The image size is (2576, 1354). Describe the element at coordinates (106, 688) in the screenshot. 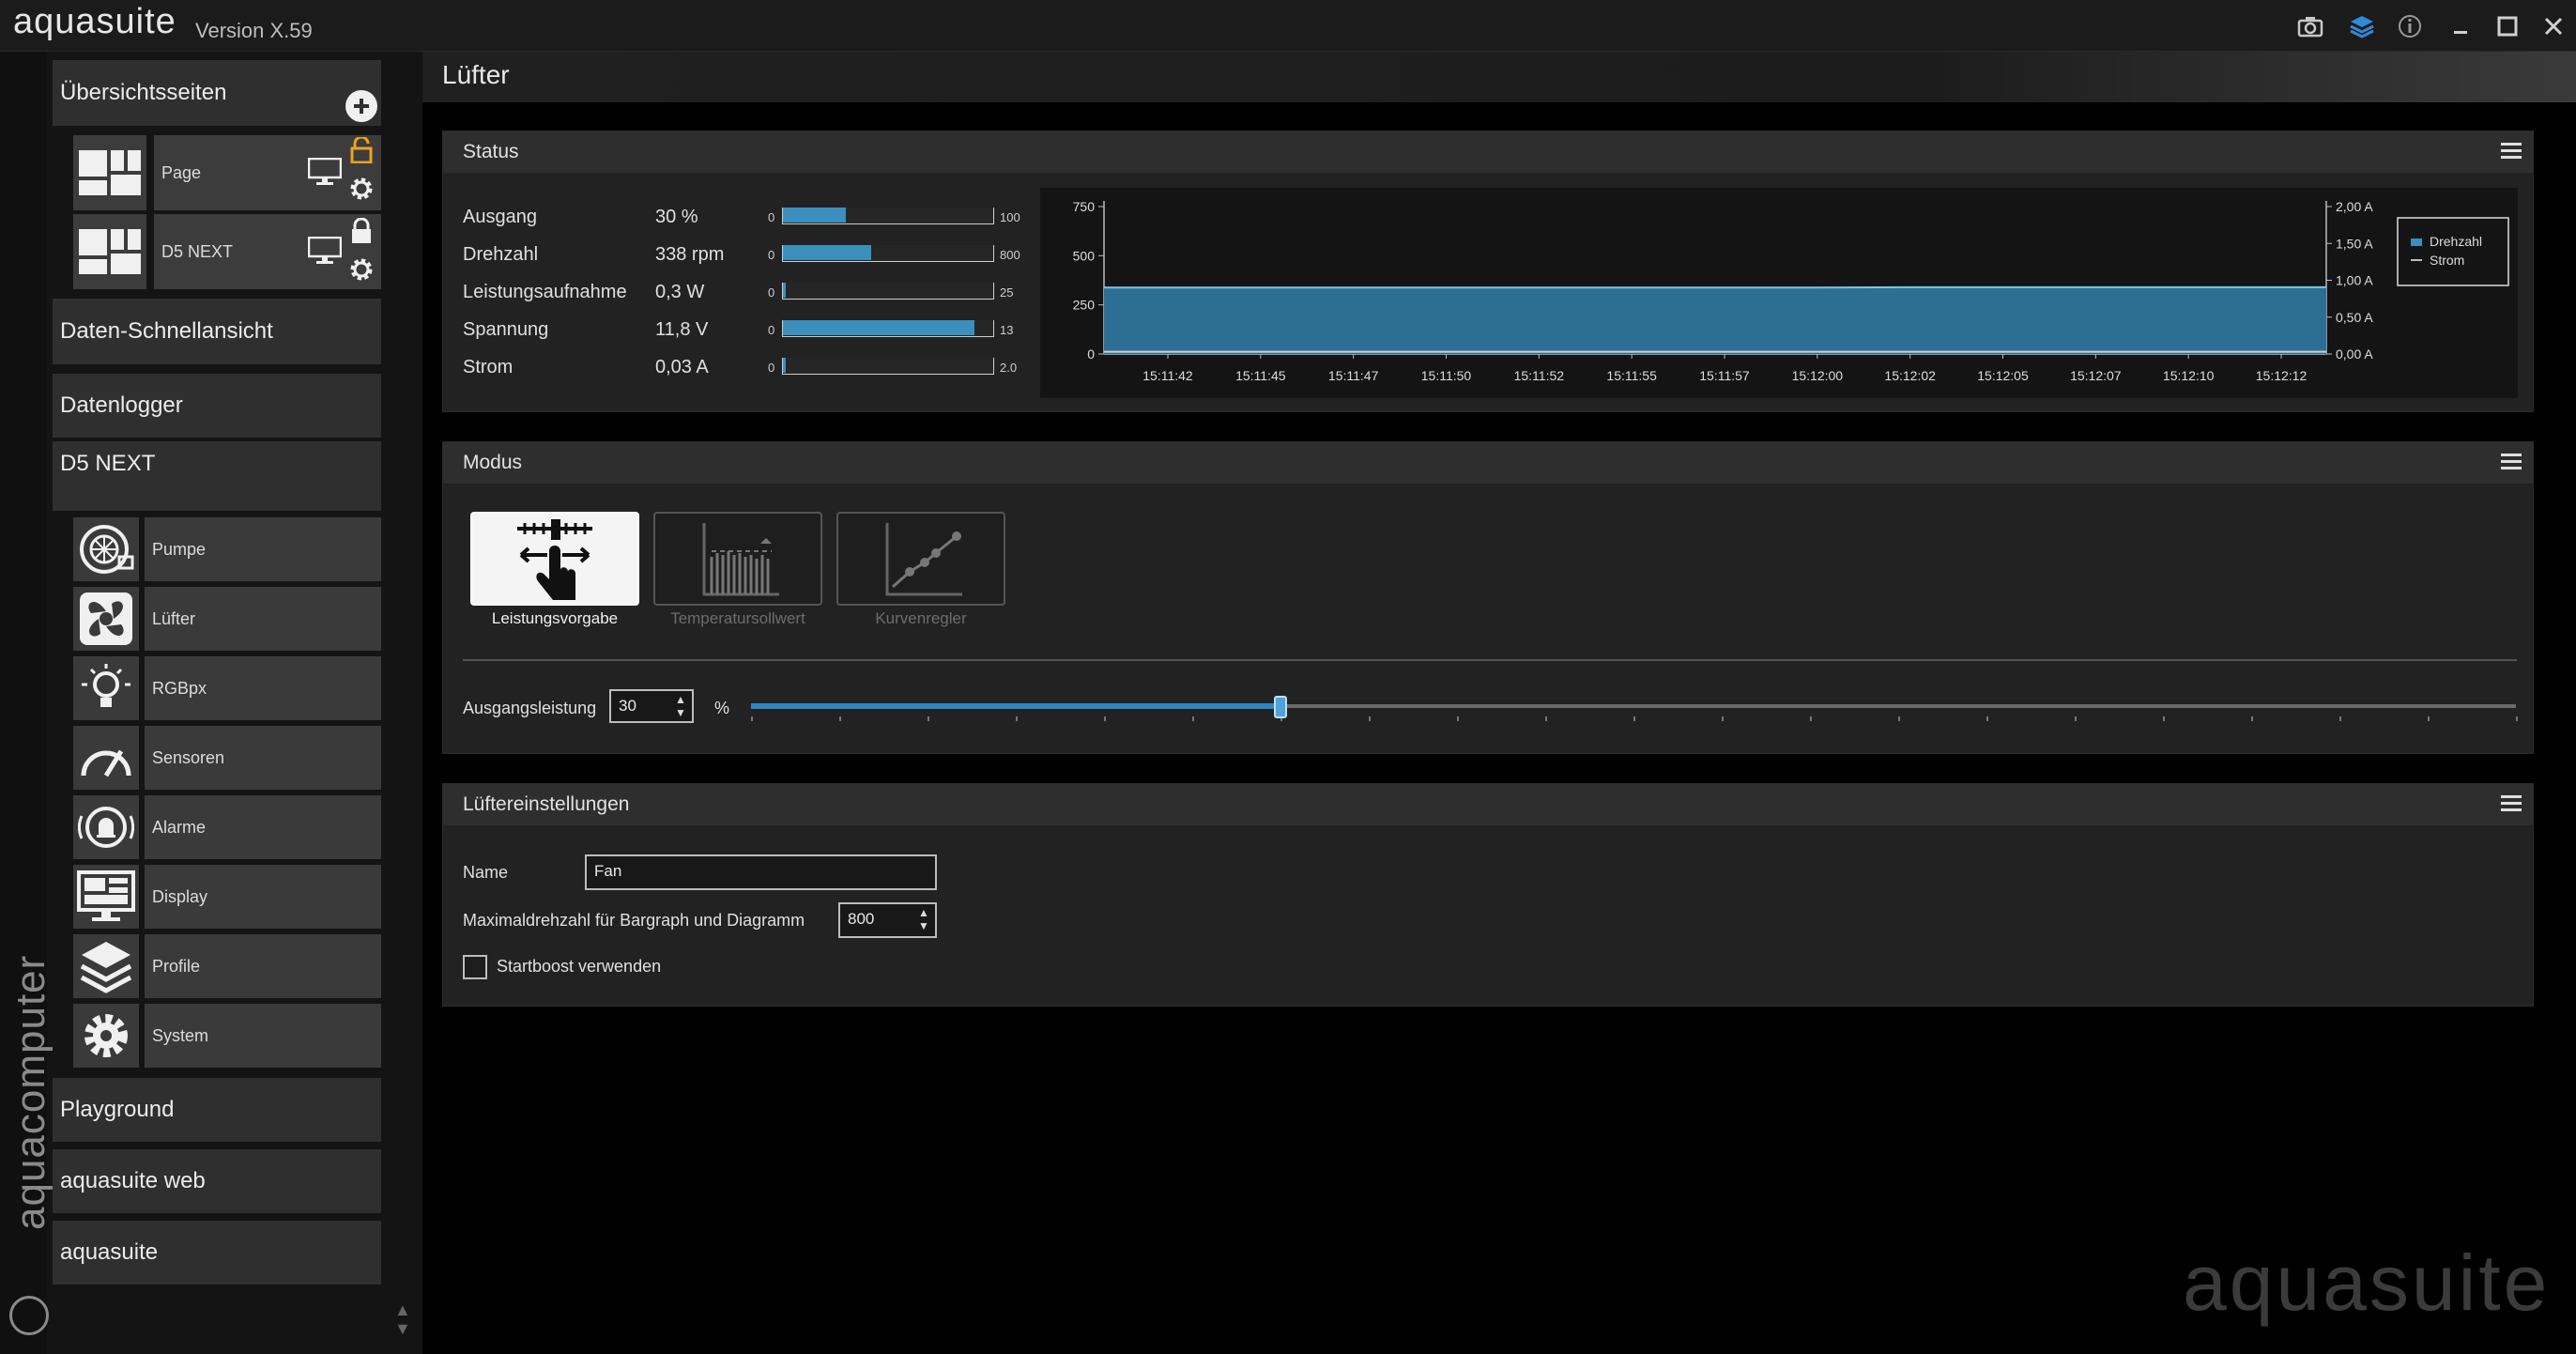

I see `lightbulb-icon` at that location.